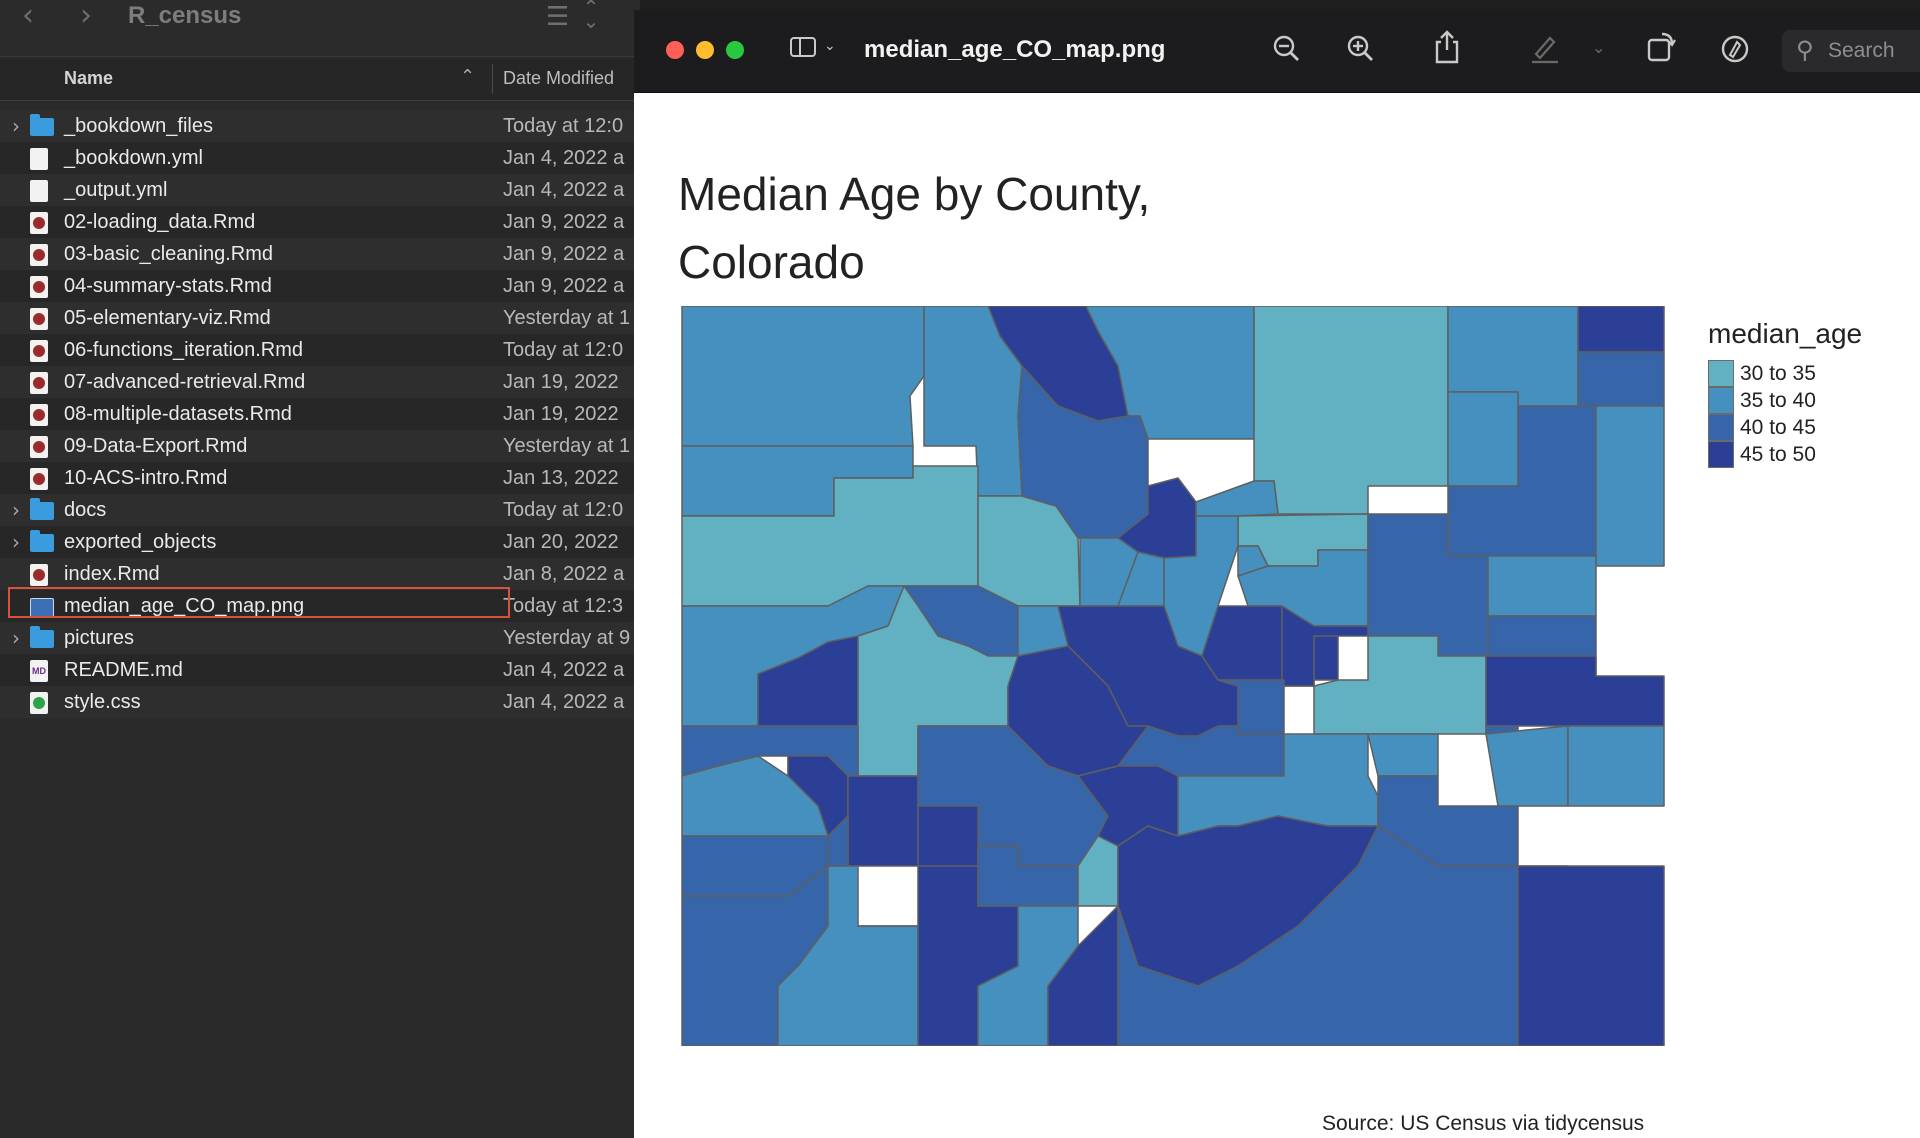  I want to click on file-row: 04-summary-stats.Rmd Jan 9, 2022 a, so click(320, 286).